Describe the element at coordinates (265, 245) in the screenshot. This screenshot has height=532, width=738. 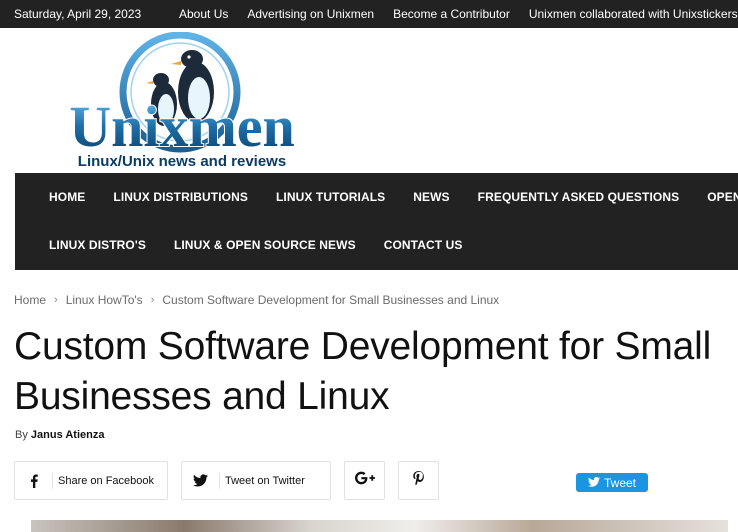
I see `nav-item-linux-open-source-news: LINUX & OPEN SOURCE NEWS` at that location.